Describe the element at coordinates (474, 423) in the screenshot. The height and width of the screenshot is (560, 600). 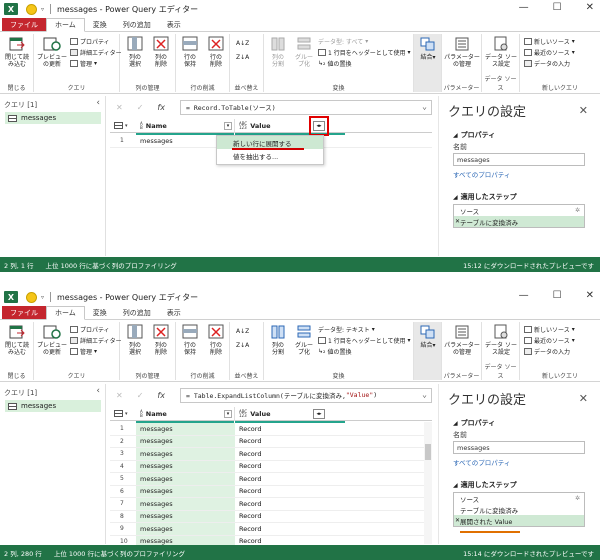
I see `properties-section: ◢ プロパティ` at that location.